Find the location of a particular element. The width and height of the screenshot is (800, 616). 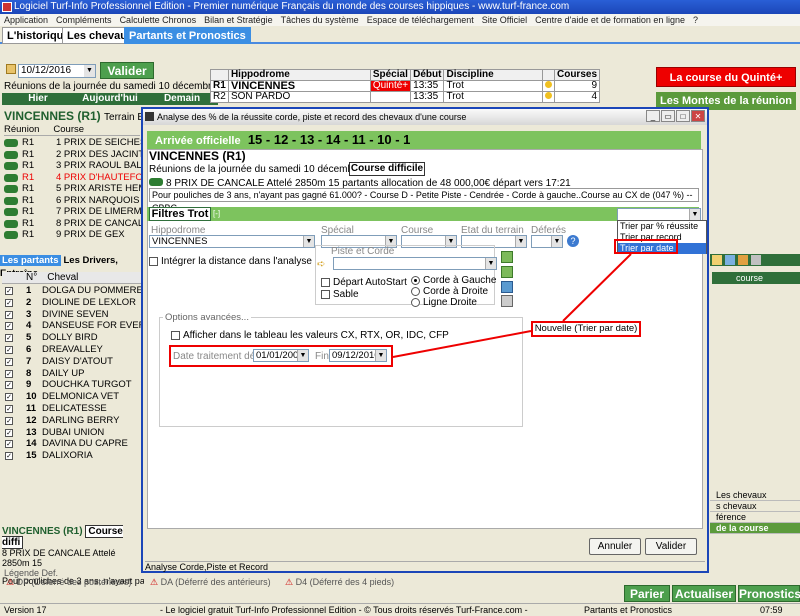

tab-partants: Partants et Pronostics is located at coordinates (187, 35).